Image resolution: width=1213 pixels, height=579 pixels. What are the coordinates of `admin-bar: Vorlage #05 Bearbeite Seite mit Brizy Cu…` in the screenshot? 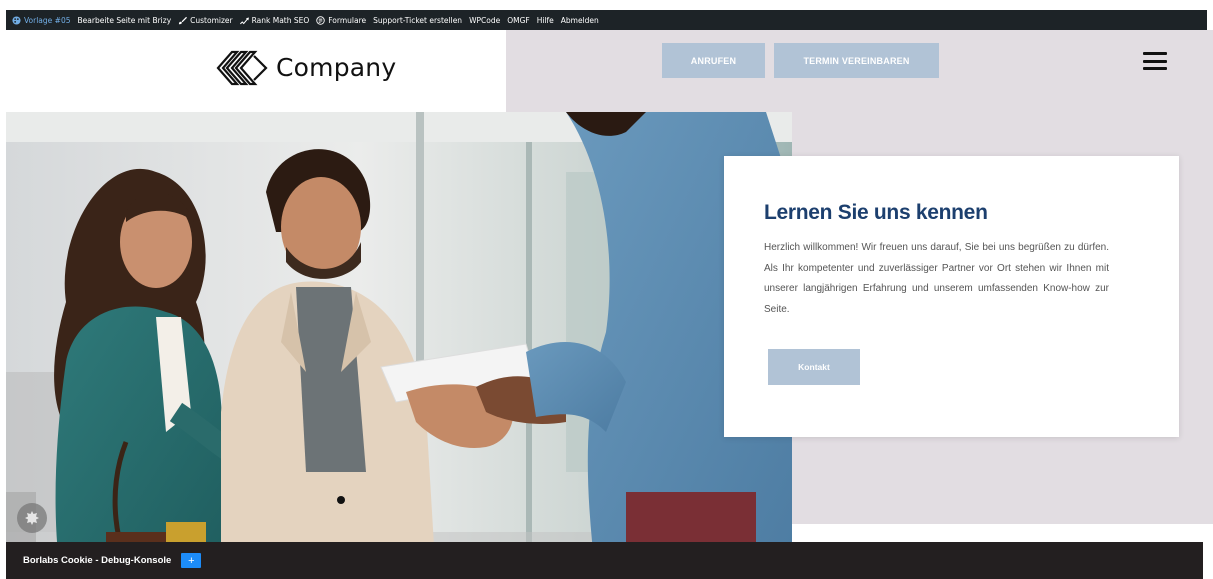 It's located at (606, 20).